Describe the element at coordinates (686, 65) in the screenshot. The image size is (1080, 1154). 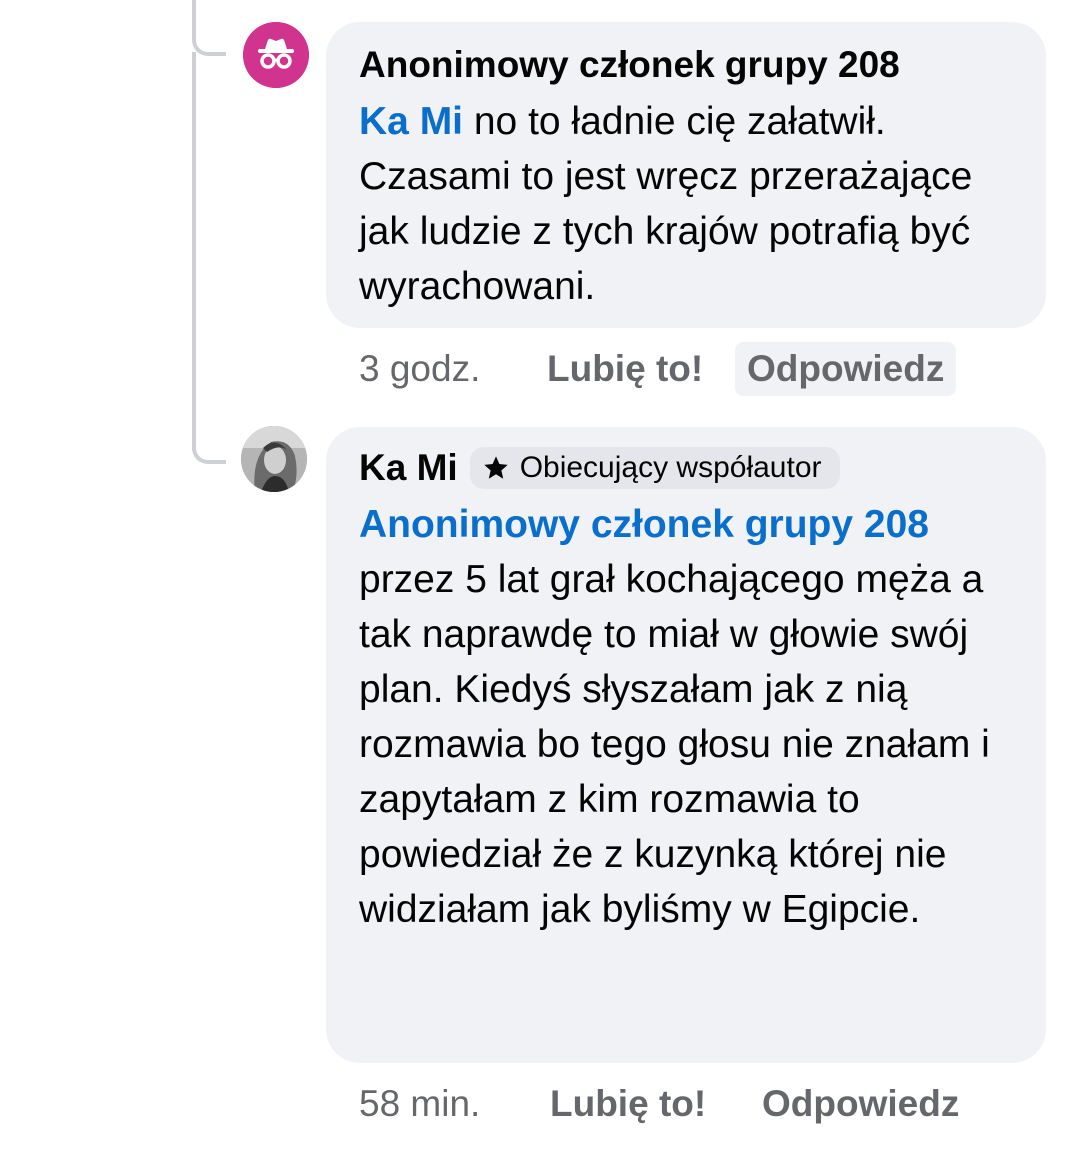
I see `comment-author: Anonimowy członek grupy 208` at that location.